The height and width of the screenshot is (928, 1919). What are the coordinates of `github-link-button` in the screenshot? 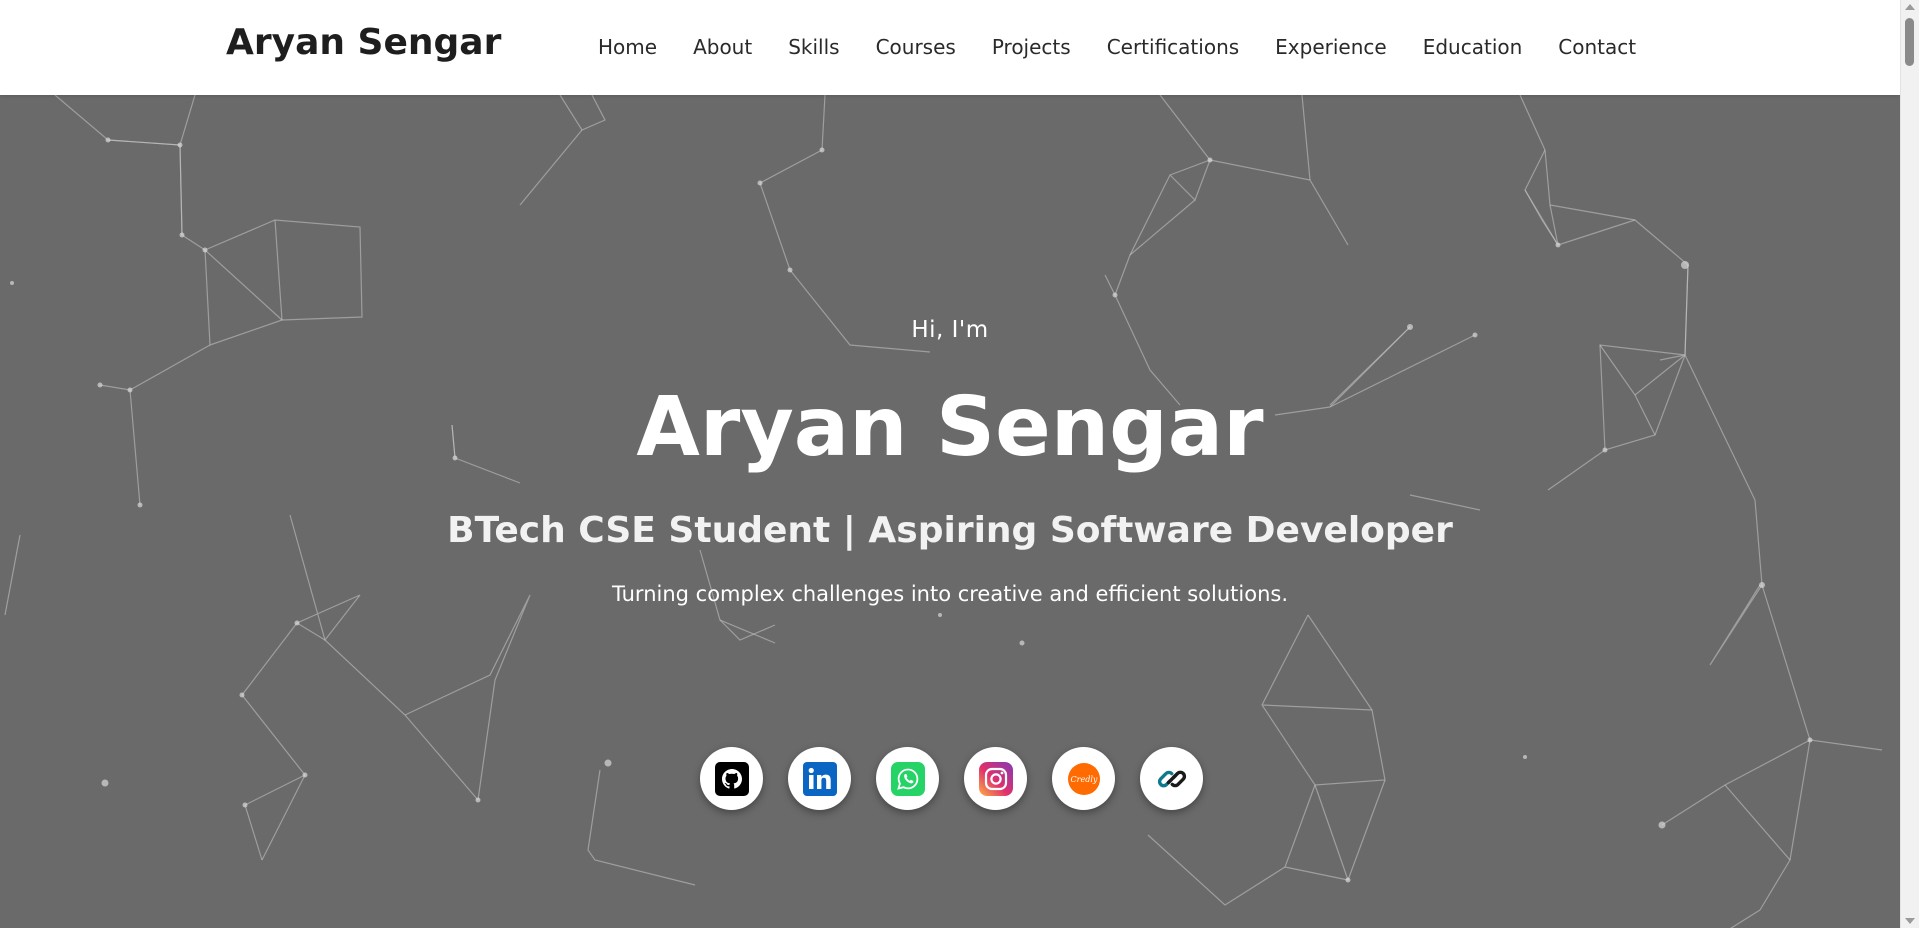 It's located at (731, 778).